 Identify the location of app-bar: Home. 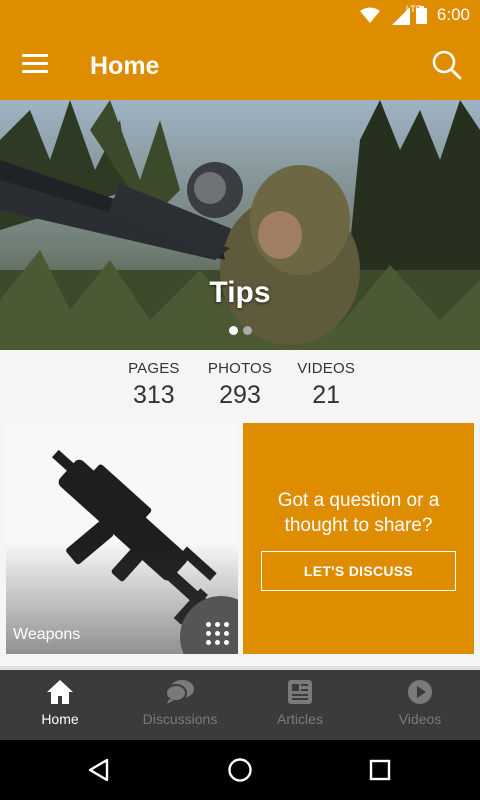
(240, 66).